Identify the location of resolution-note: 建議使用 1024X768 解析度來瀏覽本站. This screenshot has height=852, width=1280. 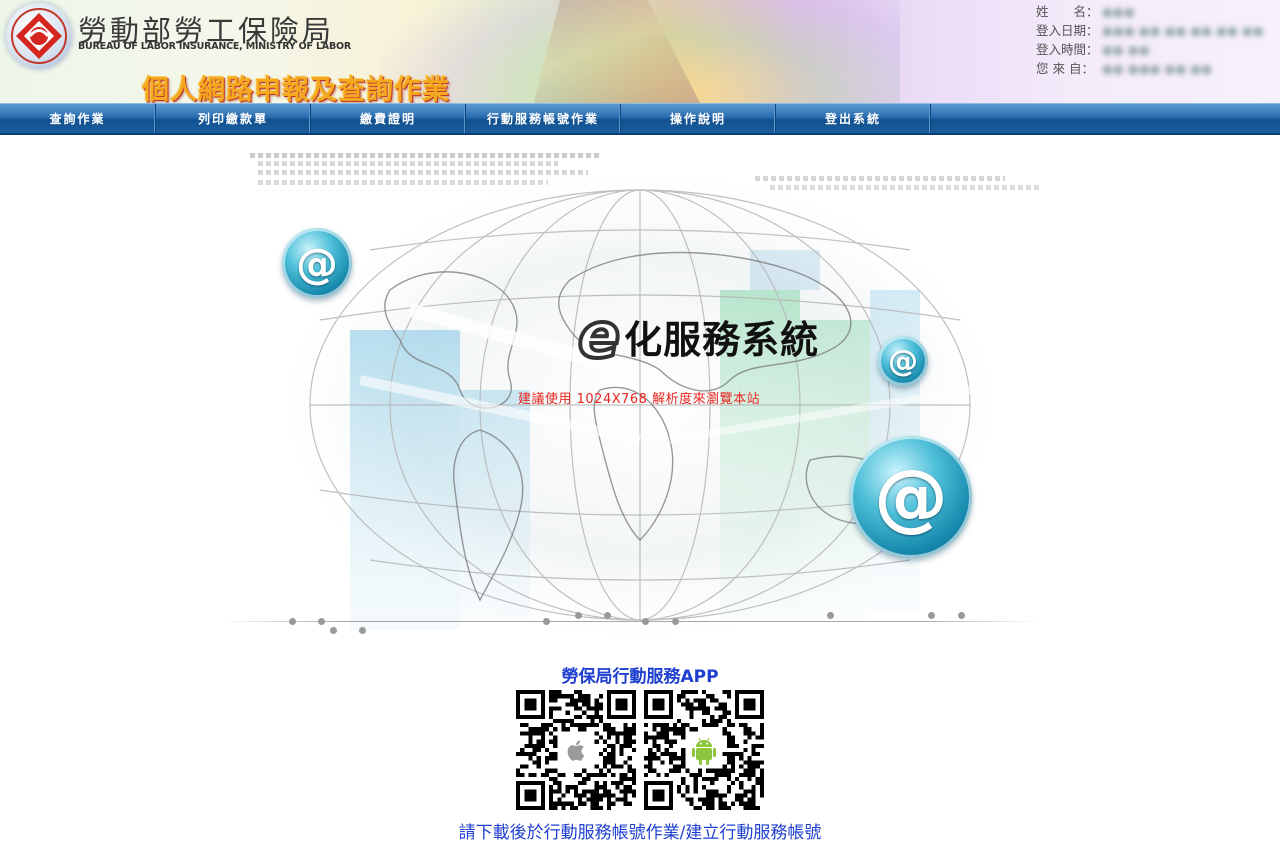
(639, 399).